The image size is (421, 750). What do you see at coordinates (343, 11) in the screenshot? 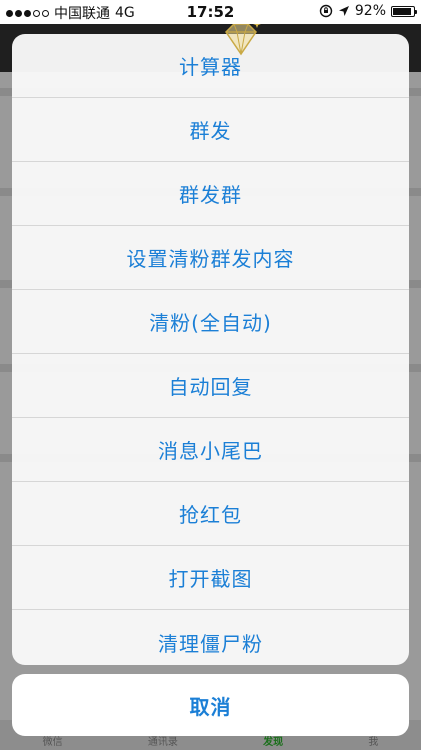
I see `location-arrow-icon` at bounding box center [343, 11].